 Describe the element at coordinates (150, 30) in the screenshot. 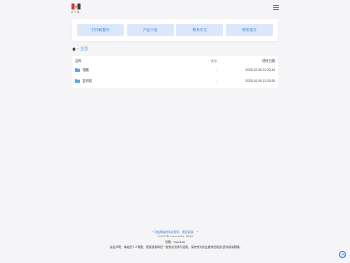

I see `nav-button-products: 产品介绍` at that location.